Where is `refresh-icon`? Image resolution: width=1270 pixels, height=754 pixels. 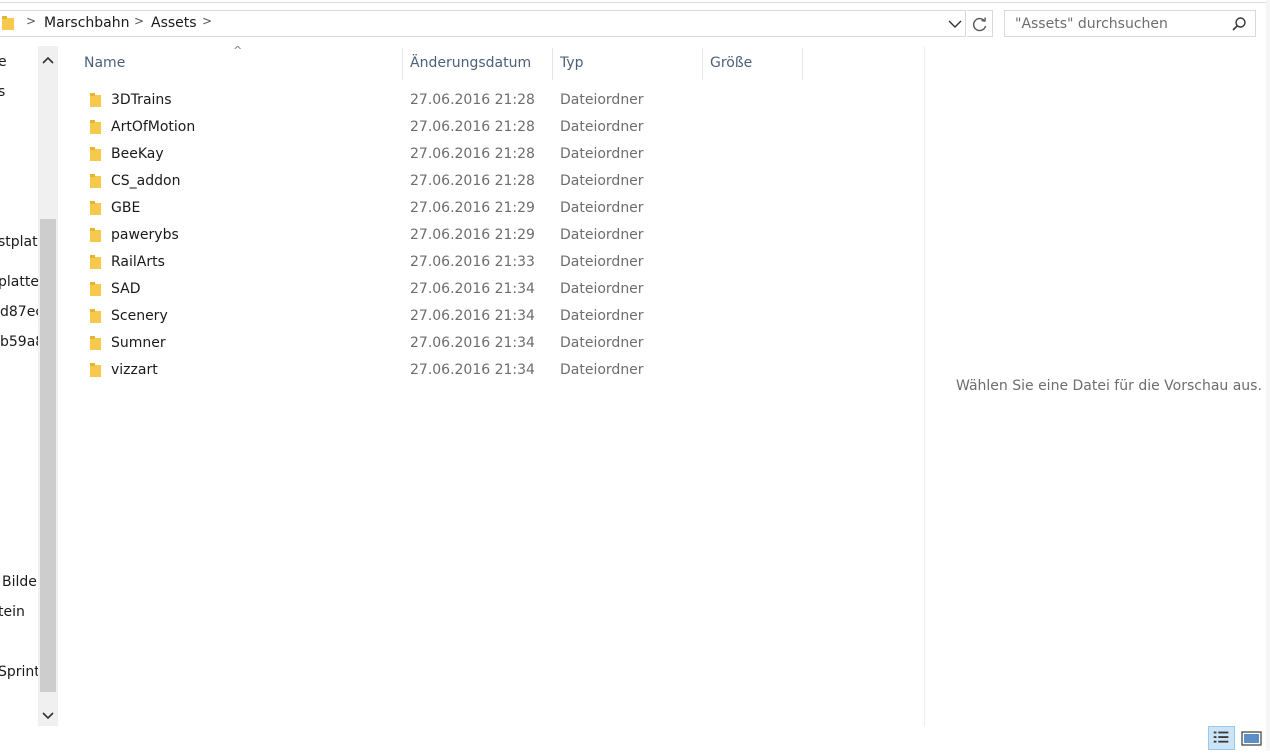 refresh-icon is located at coordinates (980, 24).